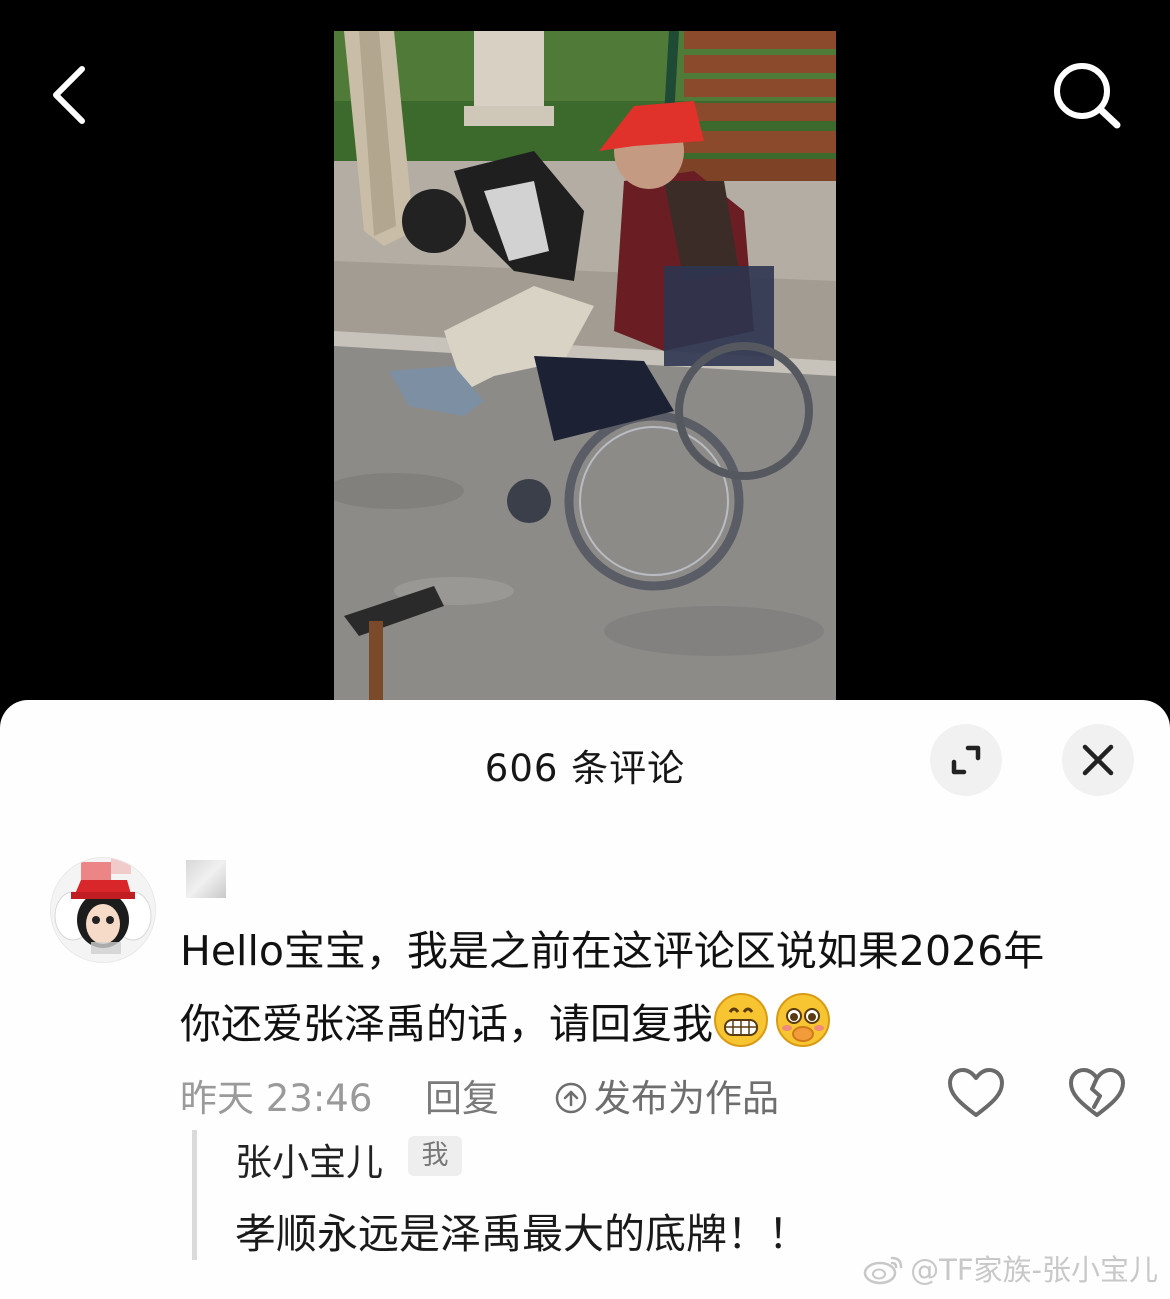 Image resolution: width=1170 pixels, height=1299 pixels. What do you see at coordinates (612, 951) in the screenshot?
I see `comment-line-1: Hello宝宝，我是之前在这评论区说如果2026年` at bounding box center [612, 951].